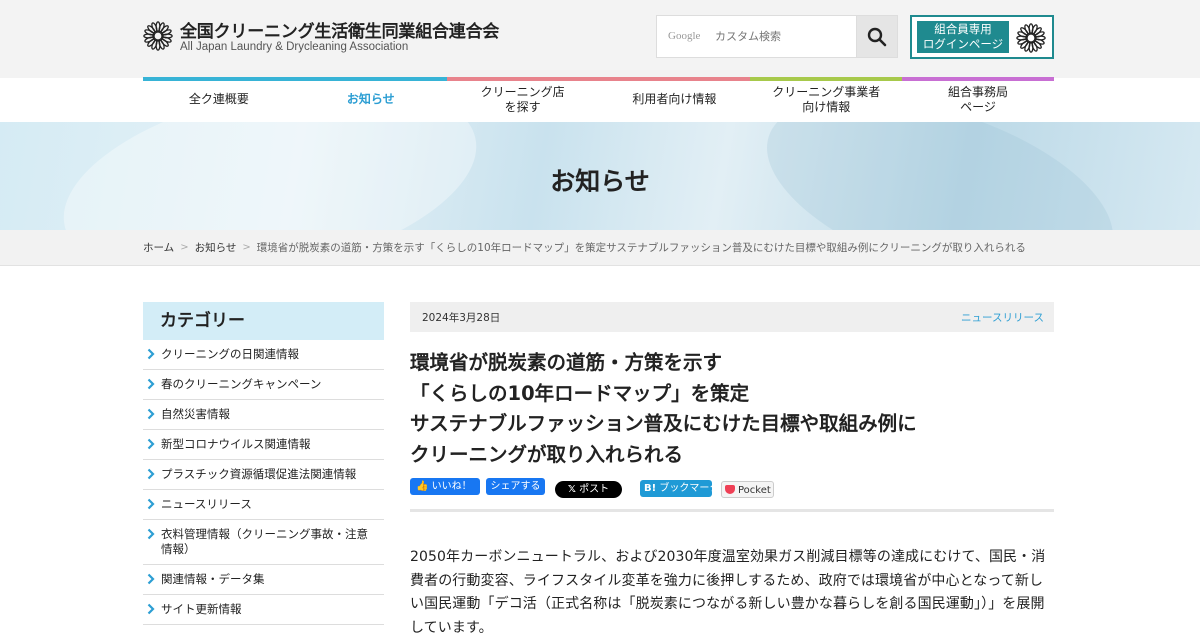  I want to click on sidebar-item: 春のクリーニングキャンペーン, so click(263, 385).